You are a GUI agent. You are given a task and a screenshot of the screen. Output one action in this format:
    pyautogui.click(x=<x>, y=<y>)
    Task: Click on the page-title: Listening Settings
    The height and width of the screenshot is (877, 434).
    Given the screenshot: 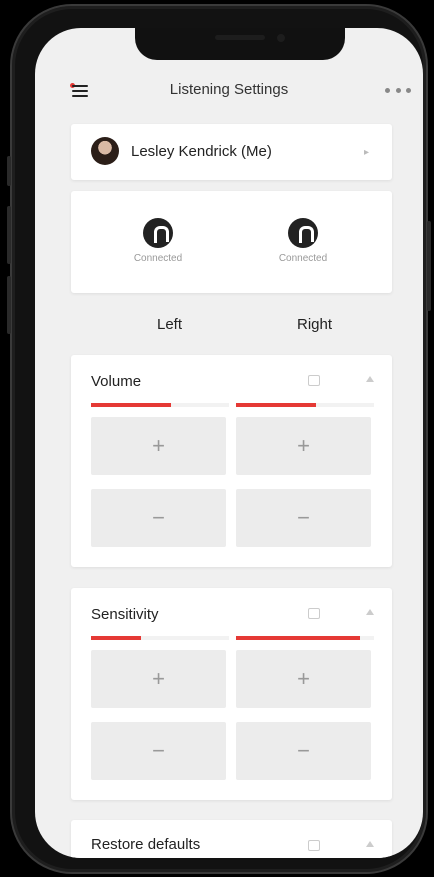 What is the action you would take?
    pyautogui.click(x=229, y=89)
    